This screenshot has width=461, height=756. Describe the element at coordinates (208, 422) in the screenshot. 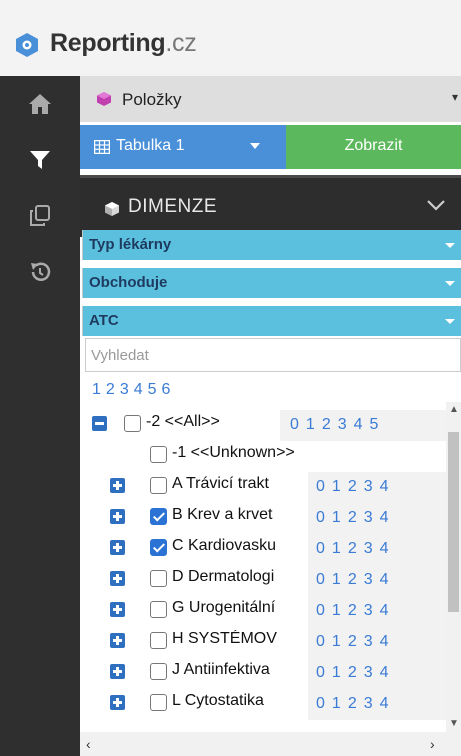

I see `tree-row-label: -2 <<All>>` at that location.